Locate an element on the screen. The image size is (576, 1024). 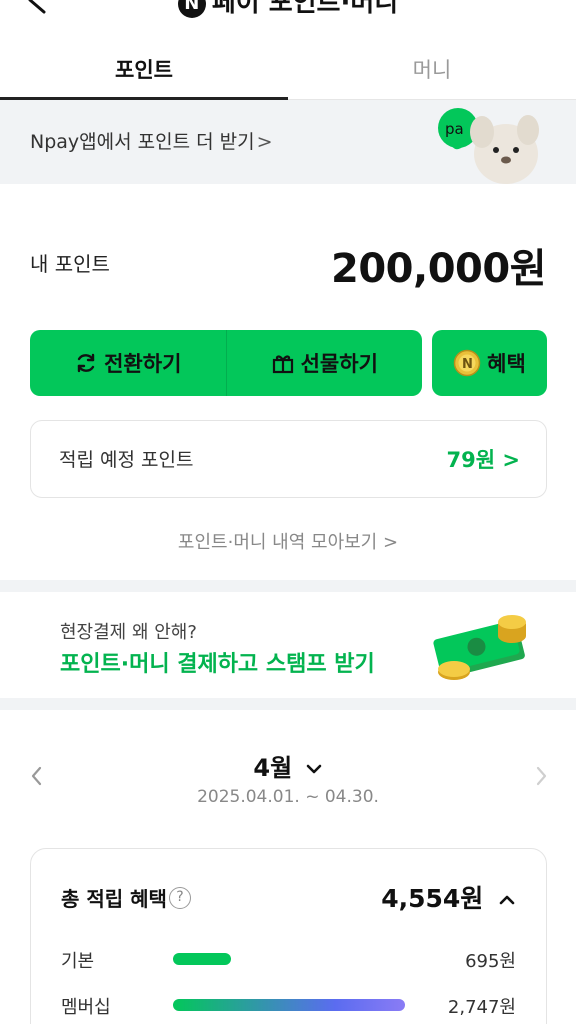
tab-points: 포인트 is located at coordinates (144, 70).